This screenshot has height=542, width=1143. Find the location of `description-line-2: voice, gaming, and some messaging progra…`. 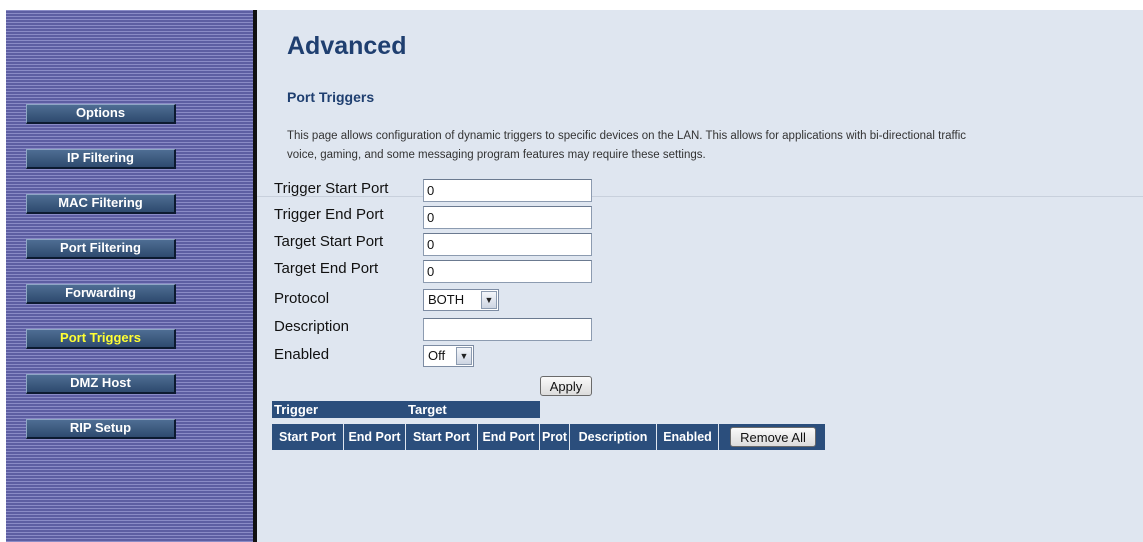

description-line-2: voice, gaming, and some messaging progra… is located at coordinates (496, 155).